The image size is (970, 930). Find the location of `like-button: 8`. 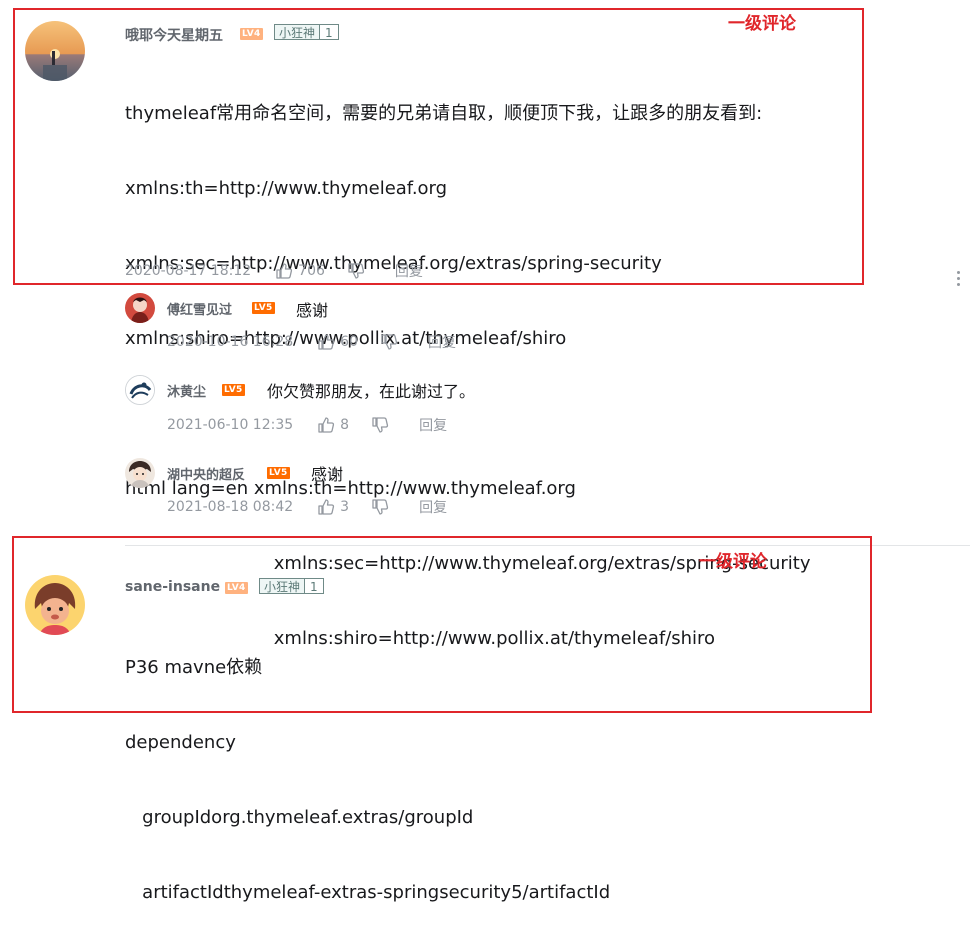

like-button: 8 is located at coordinates (333, 425).